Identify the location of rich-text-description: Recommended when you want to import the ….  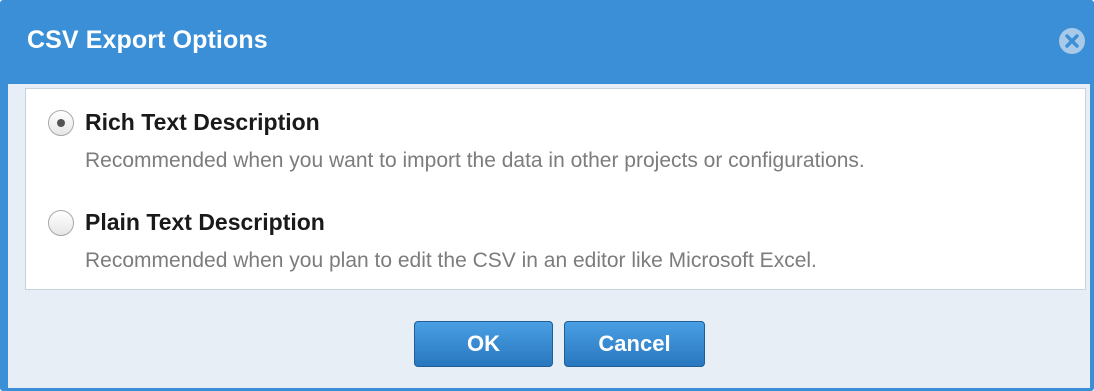
(475, 160).